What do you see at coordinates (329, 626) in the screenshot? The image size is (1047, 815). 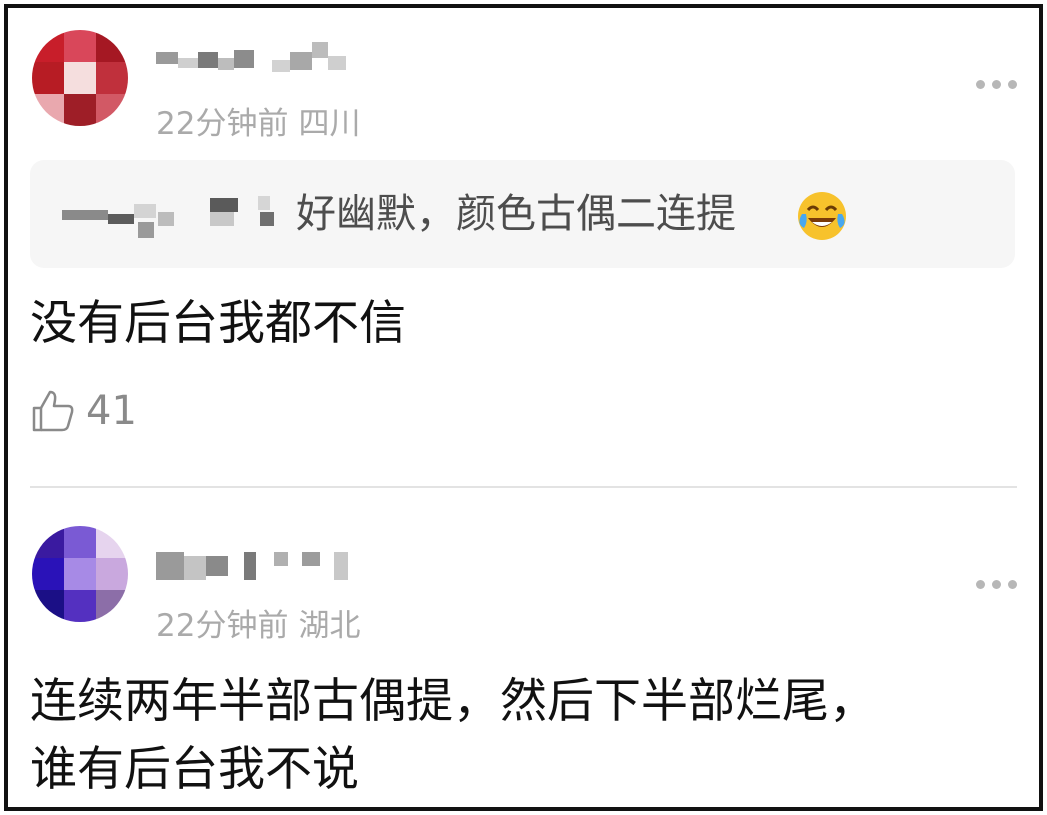 I see `comment-location: 湖北` at bounding box center [329, 626].